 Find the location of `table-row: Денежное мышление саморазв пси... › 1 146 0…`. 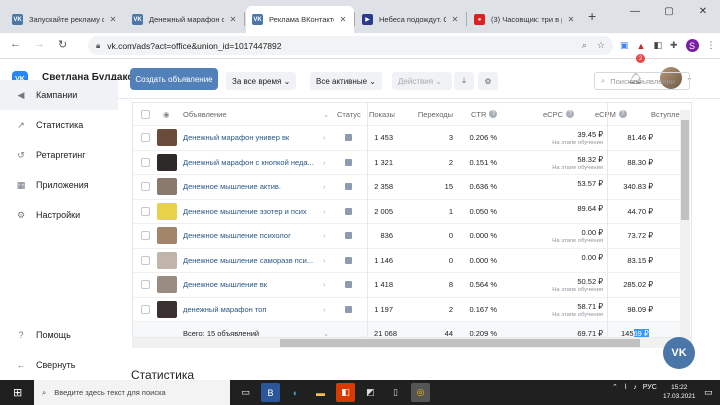

table-row: Денежное мышление саморазв пси... › 1 146 0… is located at coordinates (407, 259).